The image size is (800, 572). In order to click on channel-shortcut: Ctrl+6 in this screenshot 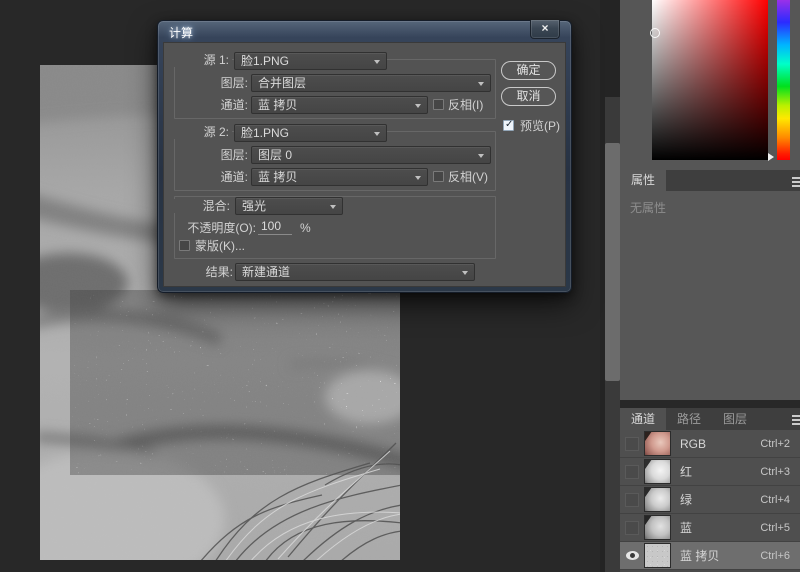, I will do `click(775, 555)`.